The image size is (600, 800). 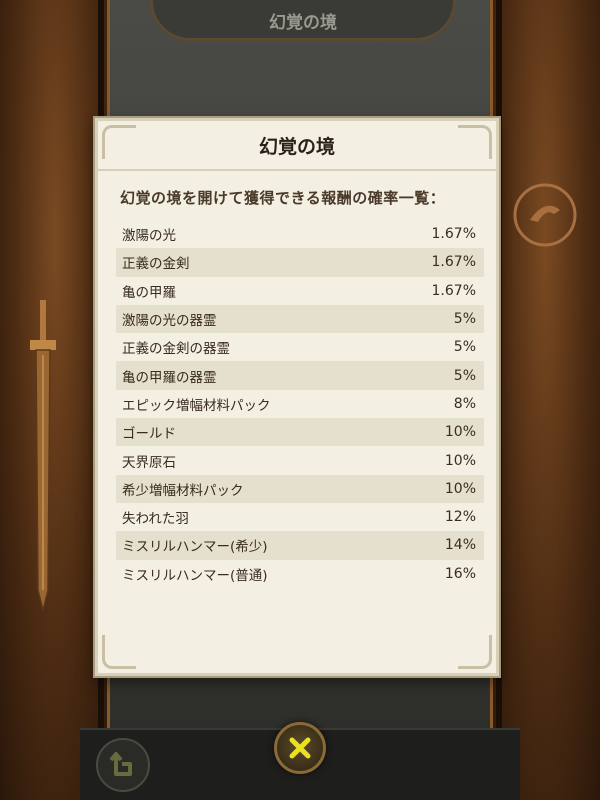 What do you see at coordinates (545, 215) in the screenshot?
I see `bird-emblem-icon` at bounding box center [545, 215].